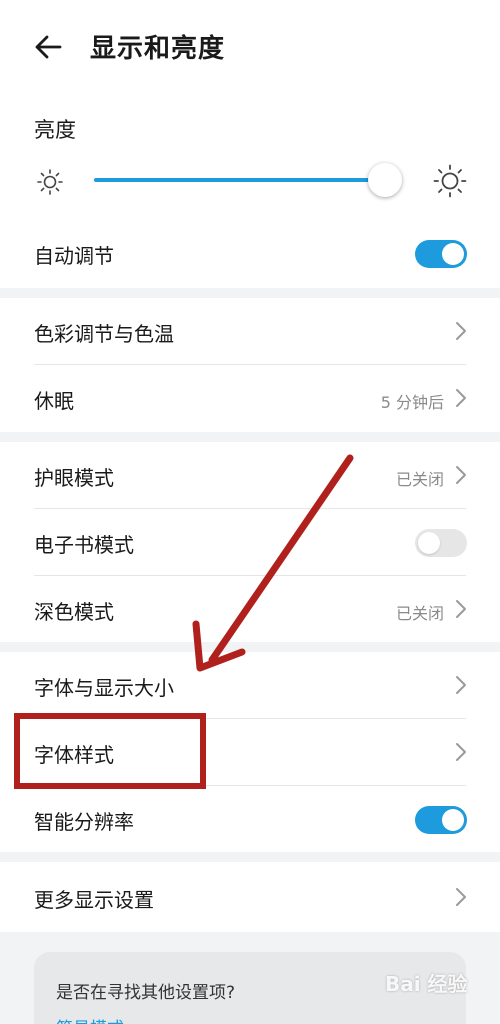 The width and height of the screenshot is (500, 1024). I want to click on color-card: 色彩调节与色温 休眠 5 分钟后, so click(250, 365).